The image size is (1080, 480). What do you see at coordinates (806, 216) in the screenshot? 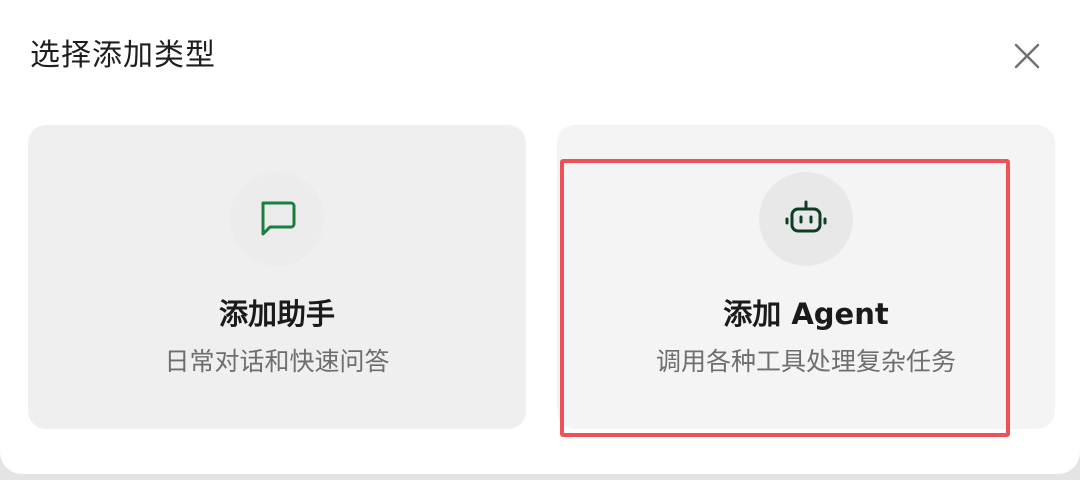
I see `robot-icon` at bounding box center [806, 216].